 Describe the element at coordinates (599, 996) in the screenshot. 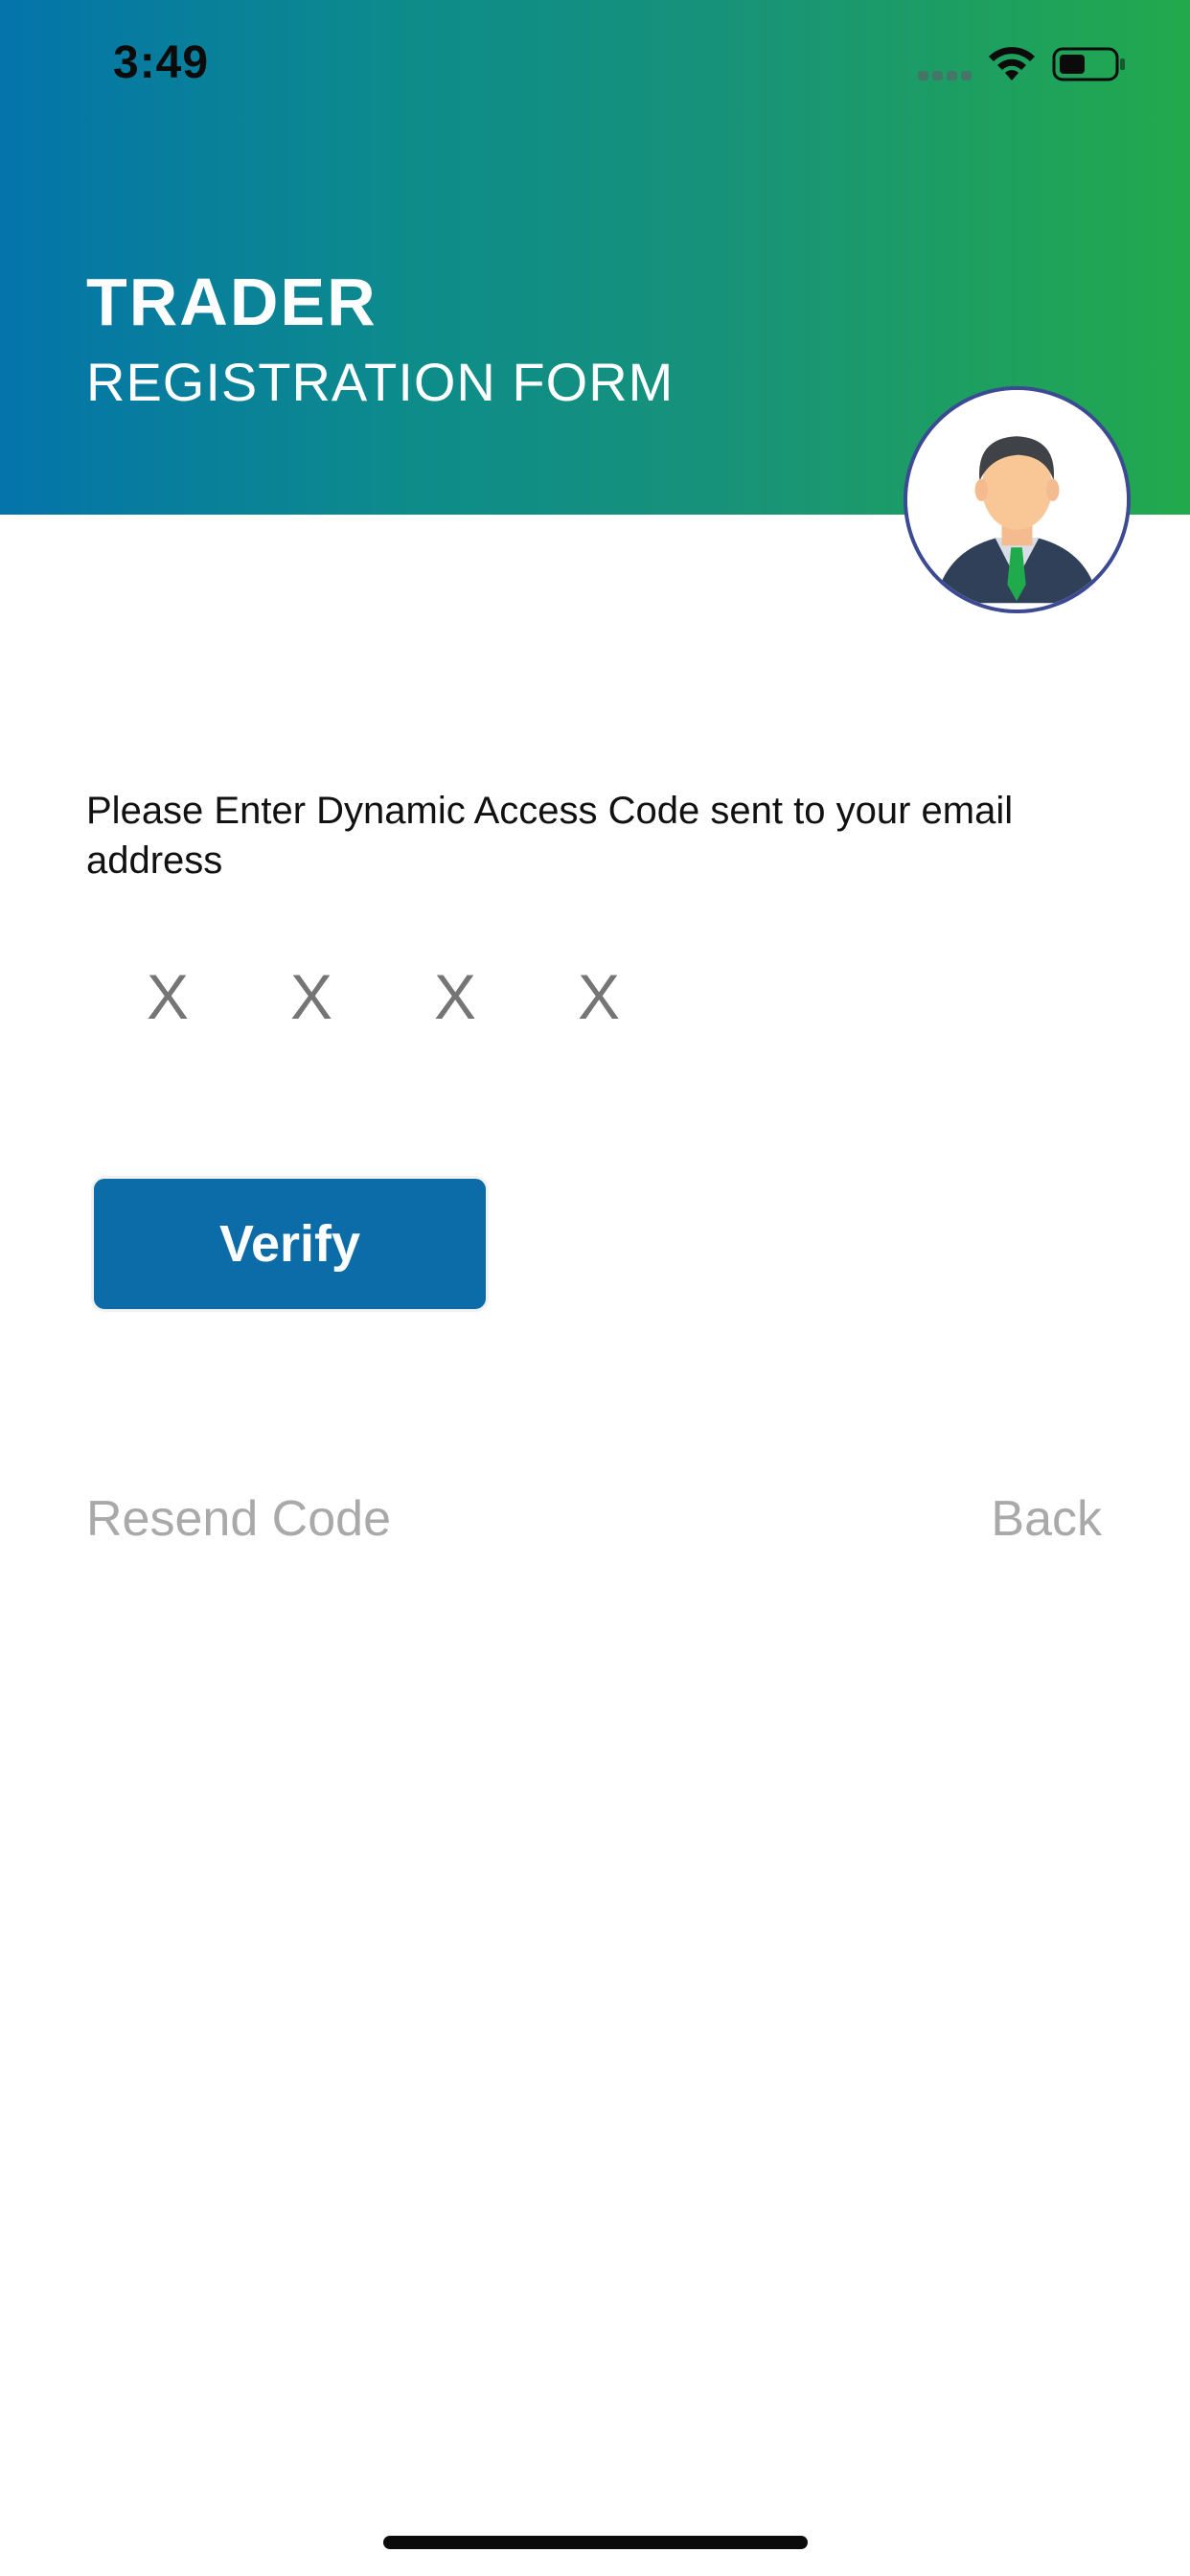

I see `code-digit-4-input` at that location.